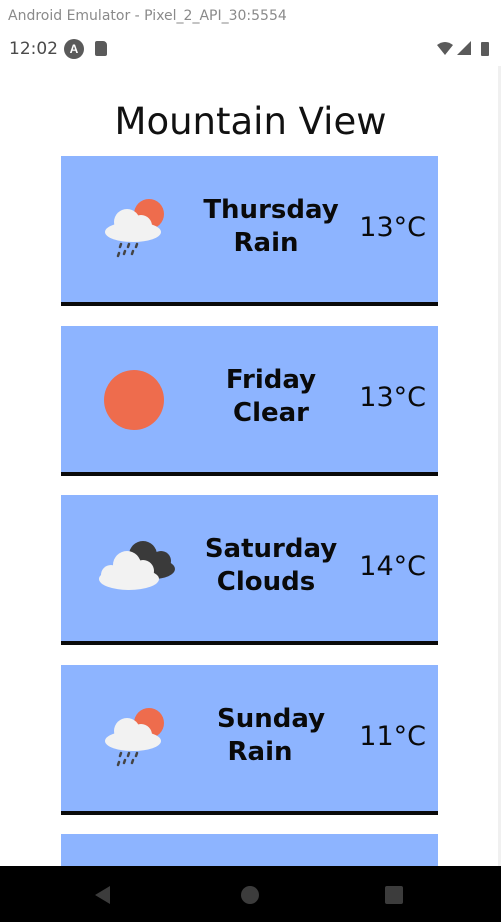  I want to click on notification-a-icon: A, so click(74, 49).